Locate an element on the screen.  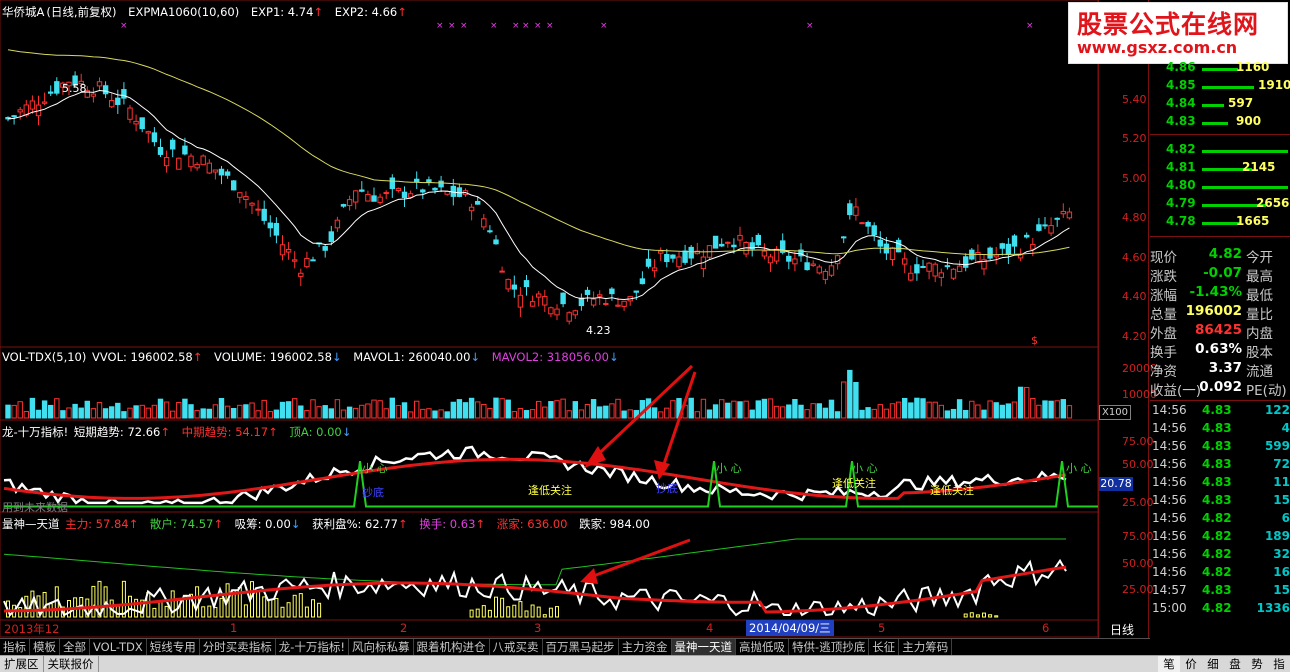
stat-label: 涨跌 is located at coordinates (1163, 277).